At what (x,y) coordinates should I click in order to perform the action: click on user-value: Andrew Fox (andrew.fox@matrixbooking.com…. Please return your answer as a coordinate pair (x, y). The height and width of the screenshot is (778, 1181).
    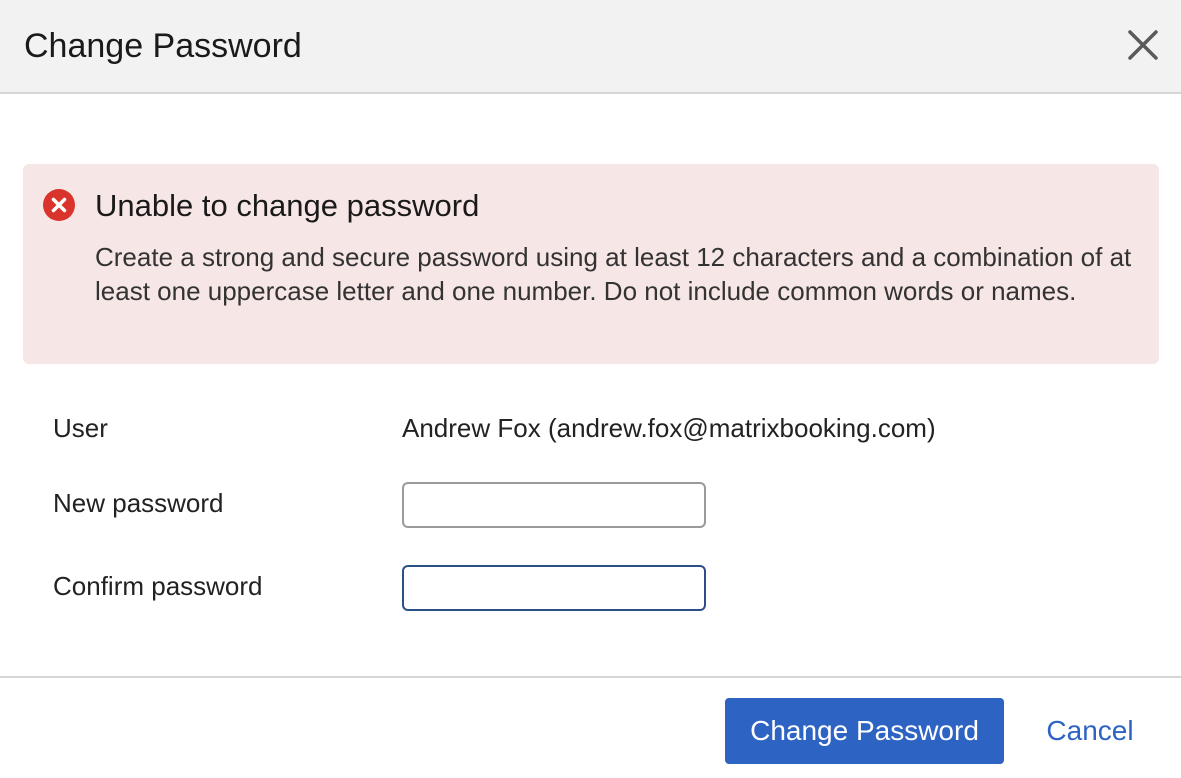
    Looking at the image, I should click on (669, 428).